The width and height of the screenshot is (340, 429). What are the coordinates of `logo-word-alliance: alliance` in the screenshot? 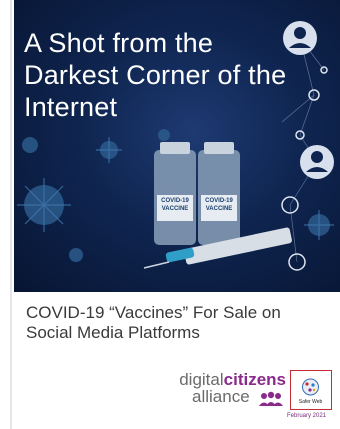 It's located at (221, 396).